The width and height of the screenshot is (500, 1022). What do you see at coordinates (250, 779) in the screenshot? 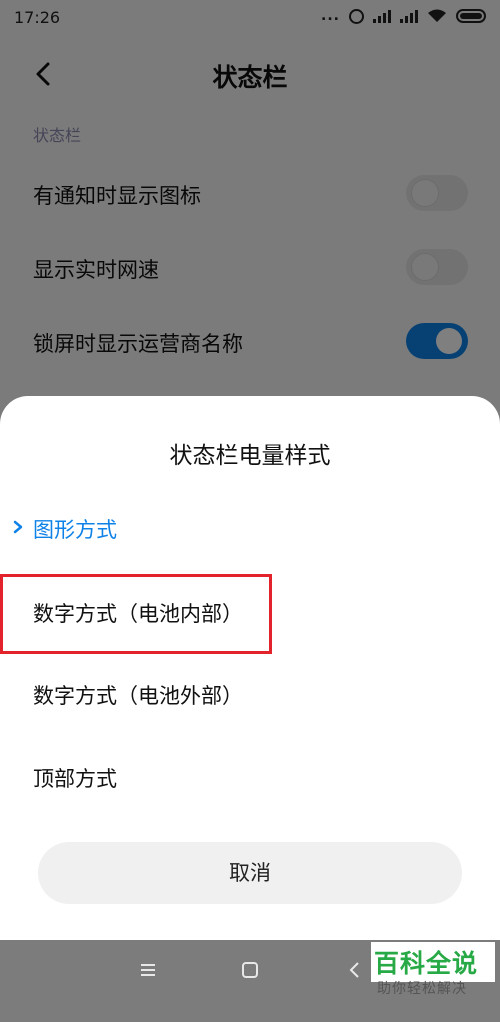
I see `option-top: 顶部方式` at bounding box center [250, 779].